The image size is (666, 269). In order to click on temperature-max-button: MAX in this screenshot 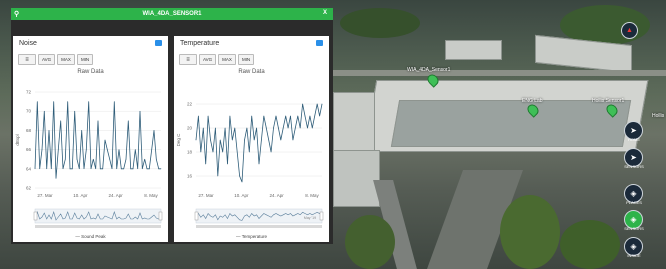, I will do `click(227, 59)`.